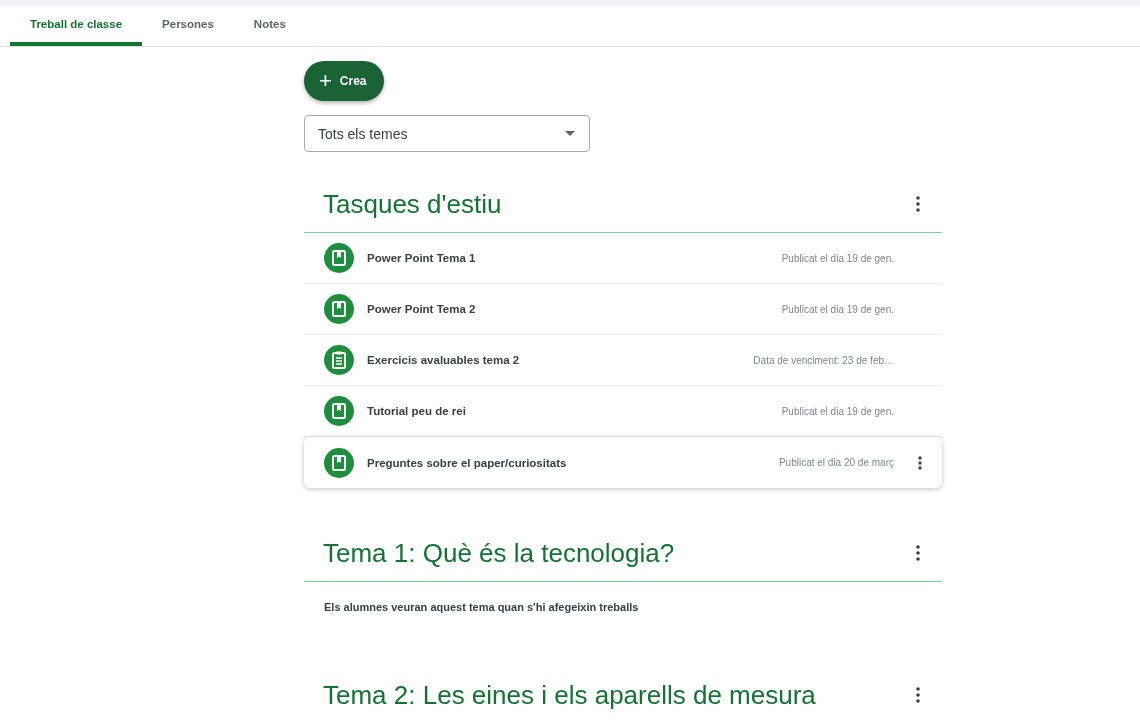  What do you see at coordinates (623, 258) in the screenshot?
I see `classwork-item: Power Point Tema 1 Publicat el dia 19 de gen.` at bounding box center [623, 258].